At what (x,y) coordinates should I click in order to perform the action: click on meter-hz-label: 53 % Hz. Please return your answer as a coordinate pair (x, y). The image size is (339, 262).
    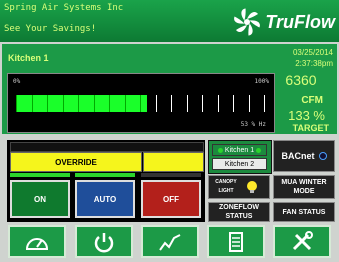
    Looking at the image, I should click on (253, 124).